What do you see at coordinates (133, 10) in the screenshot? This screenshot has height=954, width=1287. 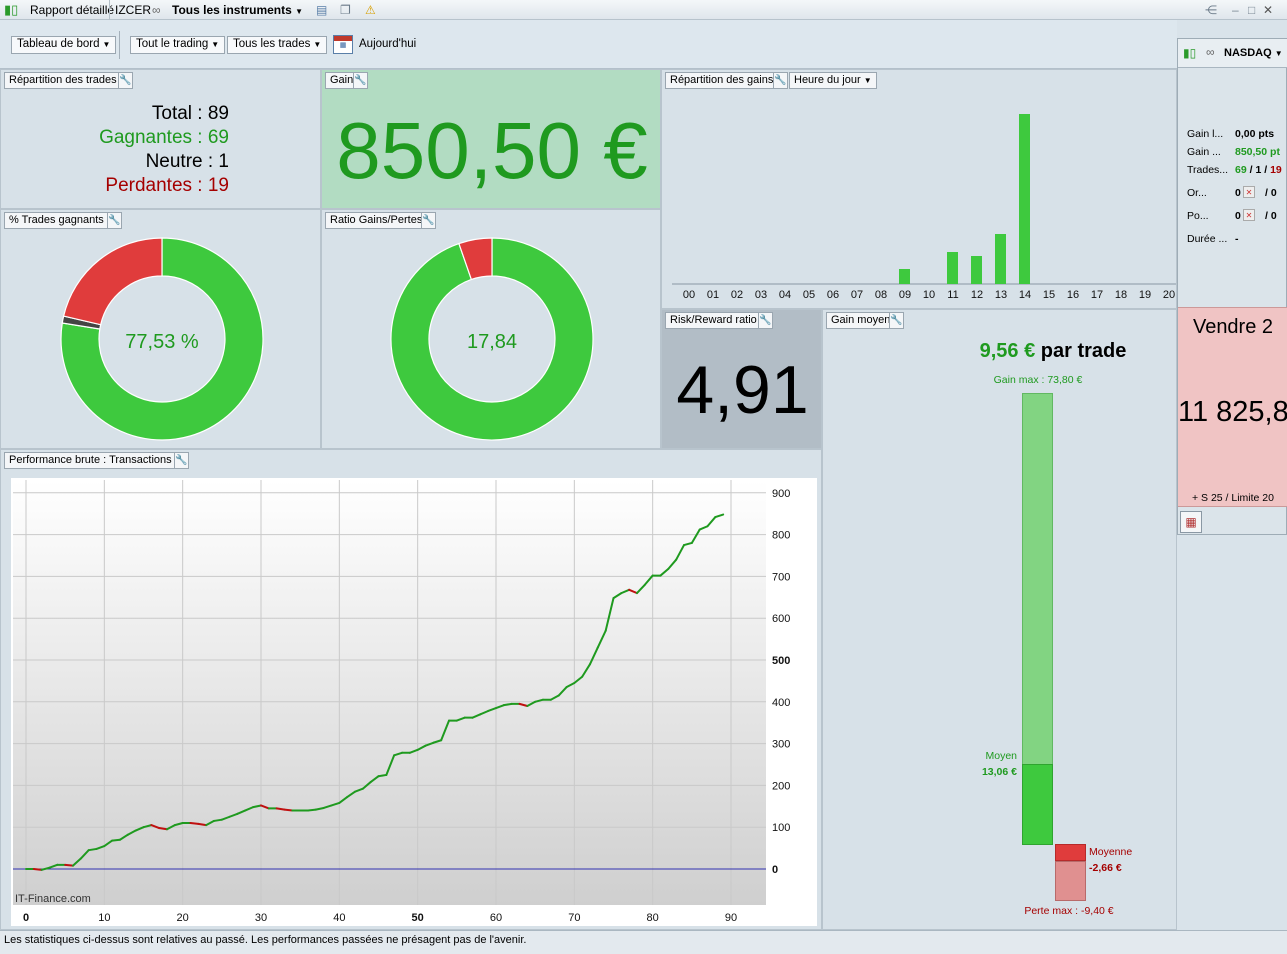 I see `account-label: IZCER` at bounding box center [133, 10].